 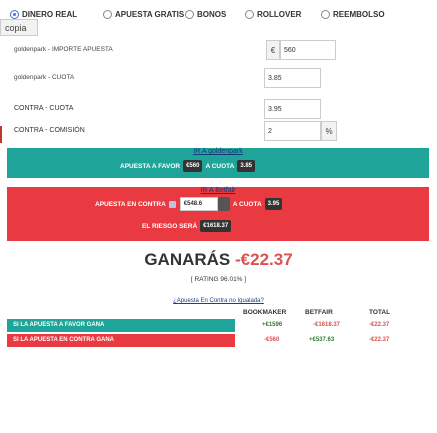 I want to click on lay-at-odds: A CUOTA, so click(x=247, y=204).